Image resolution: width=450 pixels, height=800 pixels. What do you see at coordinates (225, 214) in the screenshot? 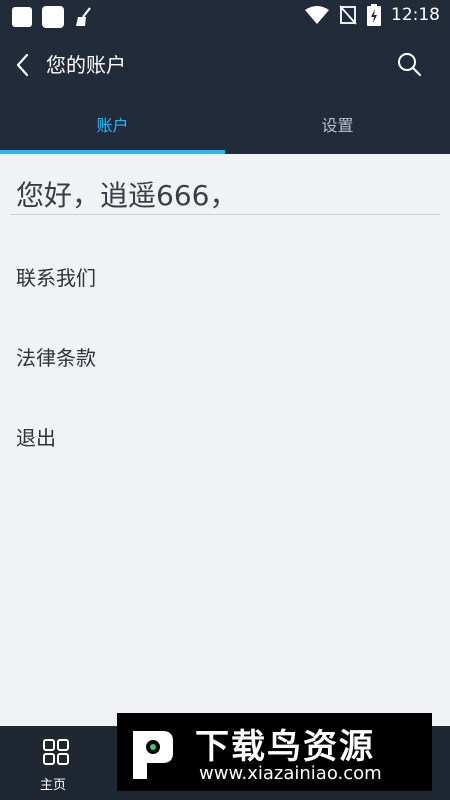
I see `divider` at bounding box center [225, 214].